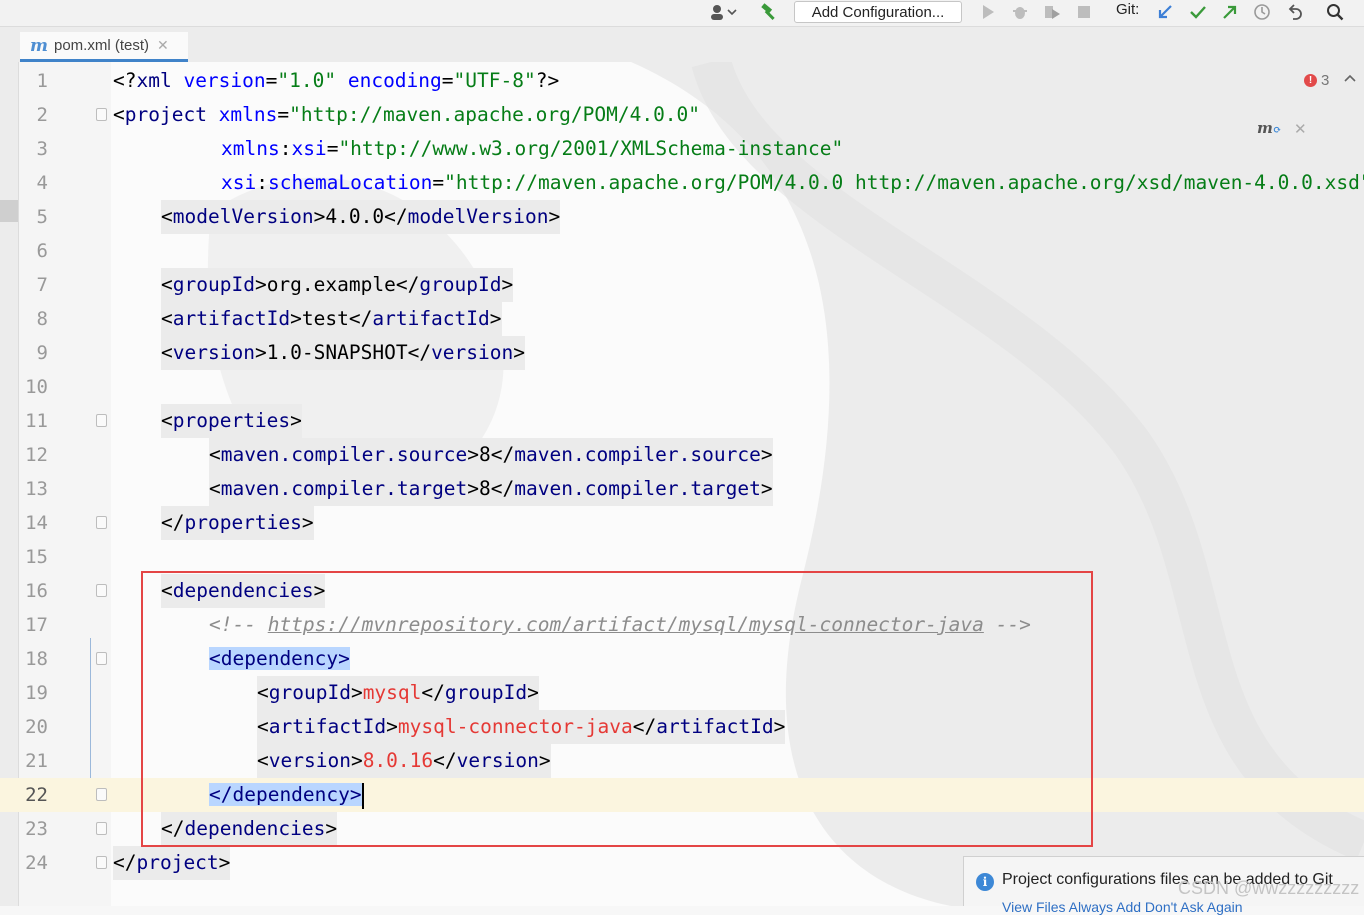  Describe the element at coordinates (1122, 907) in the screenshot. I see `notification-actions: View Files Always Add Don't Ask Again` at that location.